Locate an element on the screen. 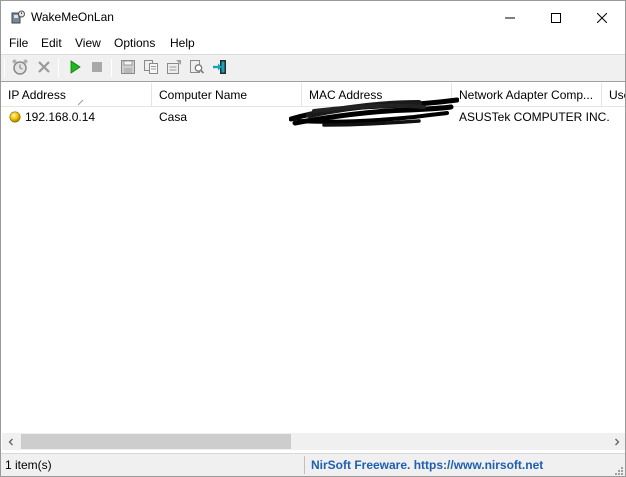  column-header-computer-name: Computer Name is located at coordinates (227, 95).